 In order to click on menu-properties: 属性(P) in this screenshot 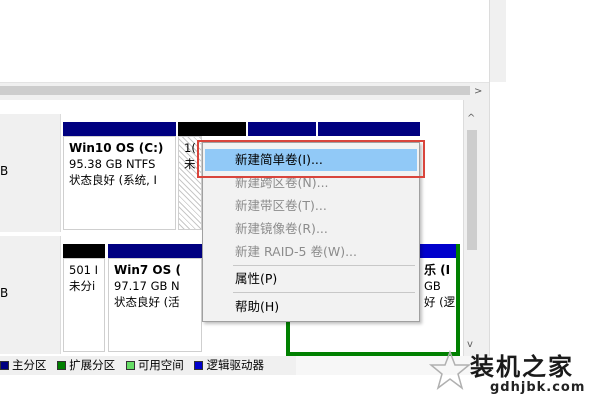, I will do `click(311, 279)`.